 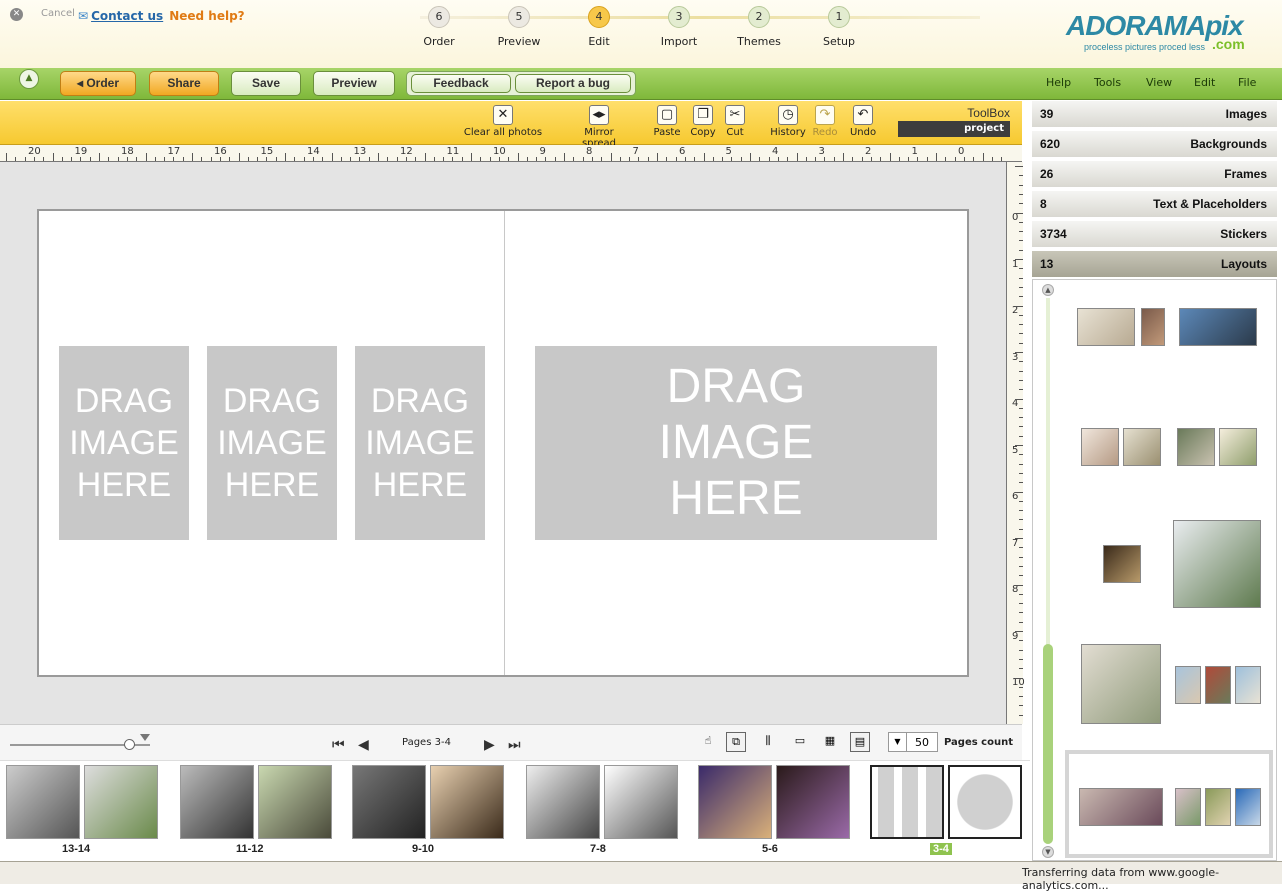 I want to click on close-icon: ✕, so click(x=16, y=14).